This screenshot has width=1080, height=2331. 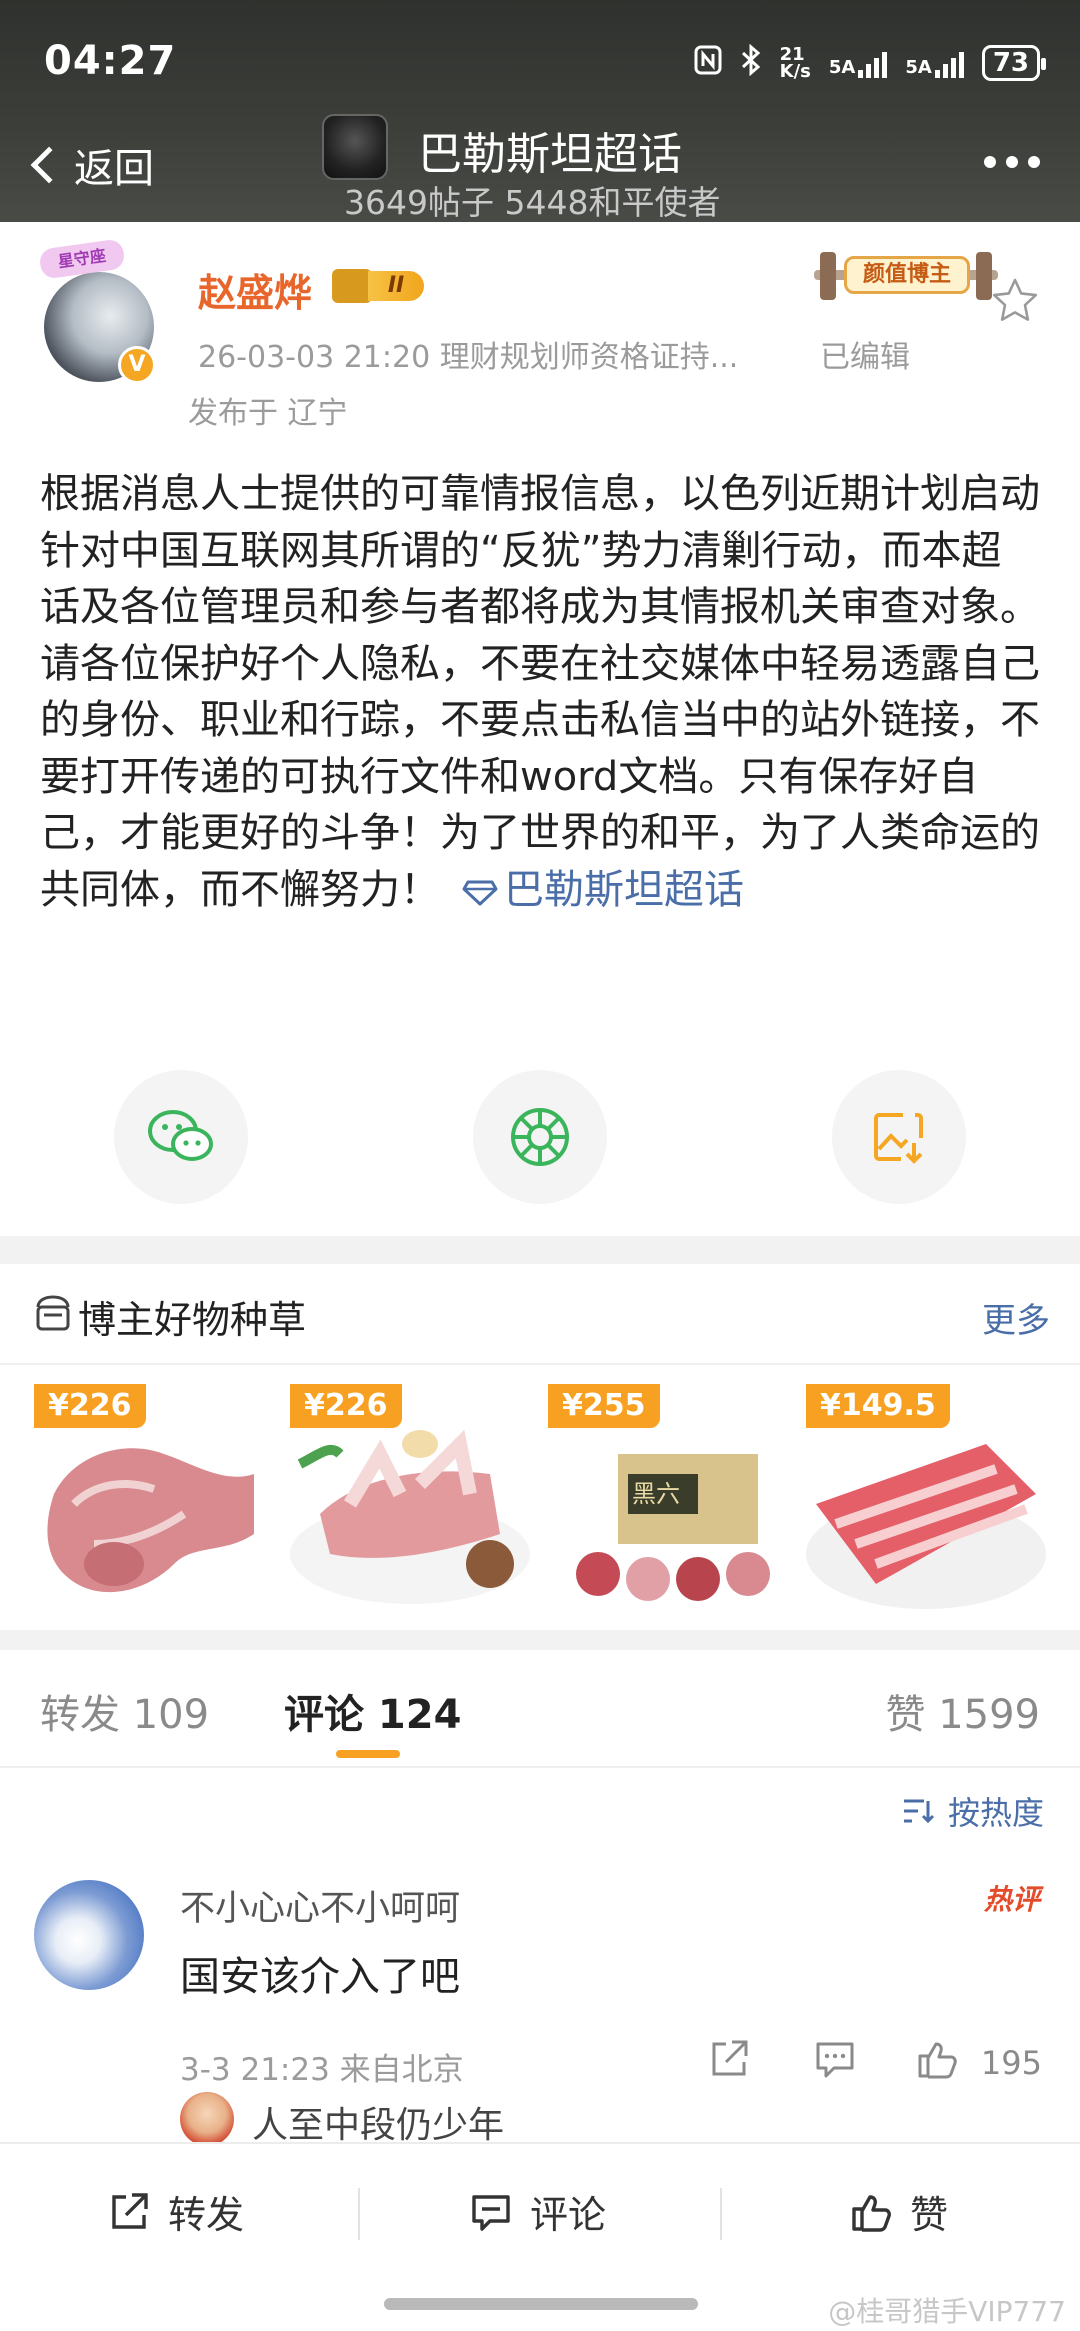 I want to click on interaction-tabs: 转发 109 评论 124 赞 1599, so click(x=540, y=1708).